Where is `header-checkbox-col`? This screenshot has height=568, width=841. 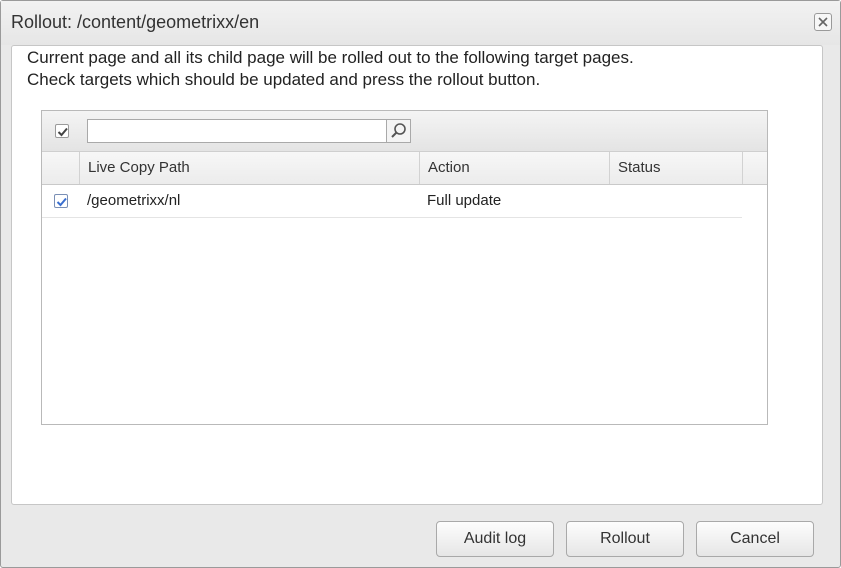 header-checkbox-col is located at coordinates (60, 168).